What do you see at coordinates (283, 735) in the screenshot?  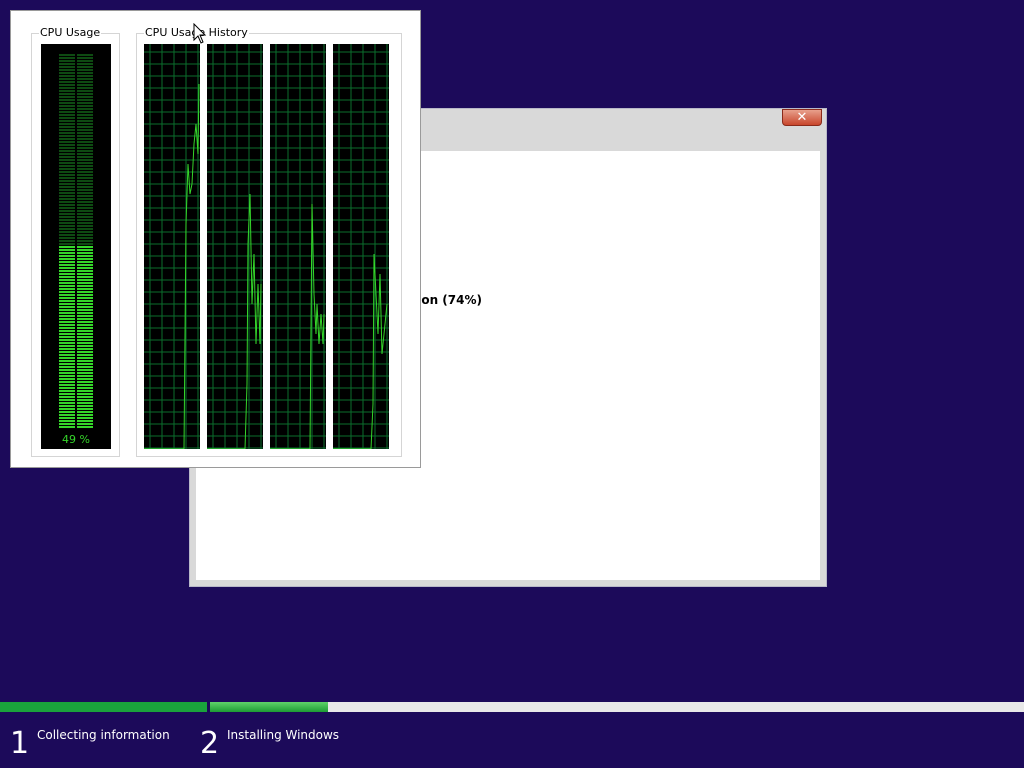 I see `step-label: Installing Windows` at bounding box center [283, 735].